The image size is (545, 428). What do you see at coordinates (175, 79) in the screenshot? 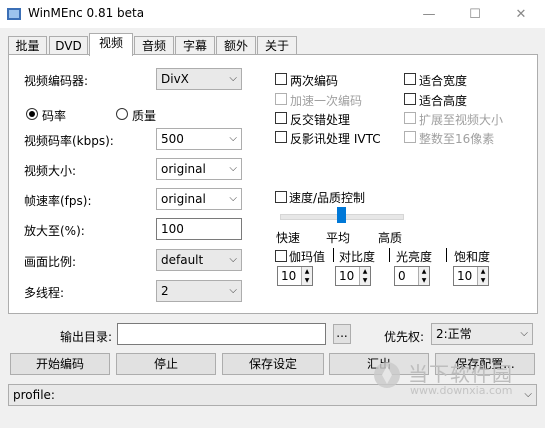
I see `encoder-value: DivX` at bounding box center [175, 79].